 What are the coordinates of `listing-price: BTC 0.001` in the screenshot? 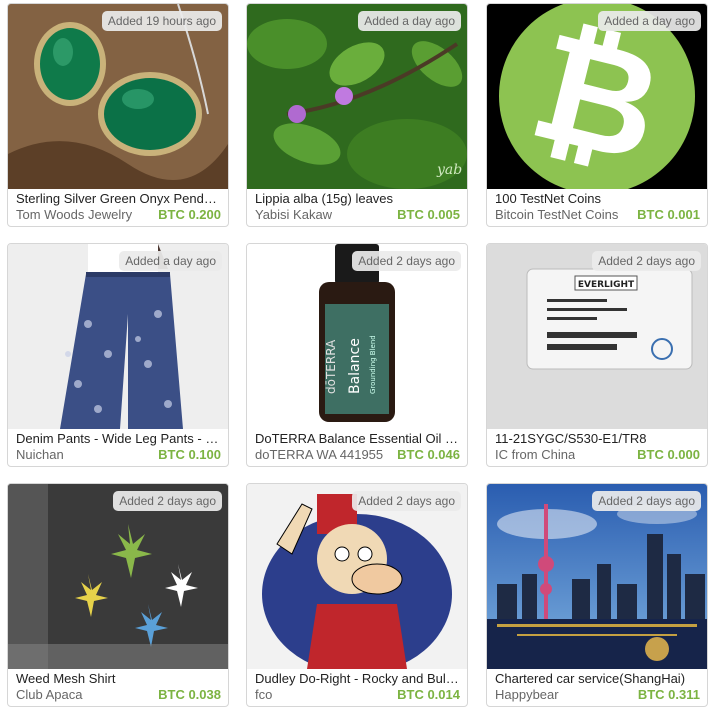 It's located at (668, 214).